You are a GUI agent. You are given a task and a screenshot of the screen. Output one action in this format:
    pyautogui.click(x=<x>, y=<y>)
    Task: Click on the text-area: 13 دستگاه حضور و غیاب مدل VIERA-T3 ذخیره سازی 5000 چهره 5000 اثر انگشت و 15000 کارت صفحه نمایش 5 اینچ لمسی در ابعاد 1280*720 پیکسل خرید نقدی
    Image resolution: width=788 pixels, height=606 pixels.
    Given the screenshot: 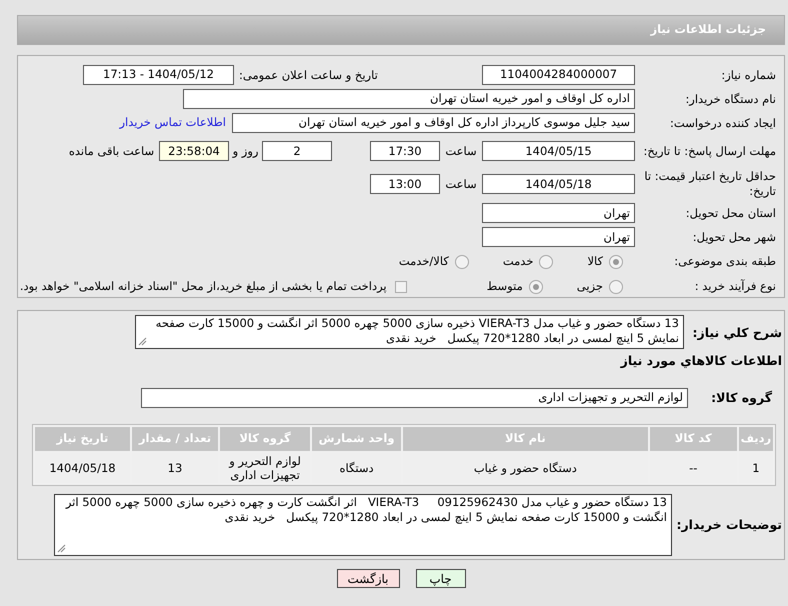 What is the action you would take?
    pyautogui.click(x=409, y=332)
    